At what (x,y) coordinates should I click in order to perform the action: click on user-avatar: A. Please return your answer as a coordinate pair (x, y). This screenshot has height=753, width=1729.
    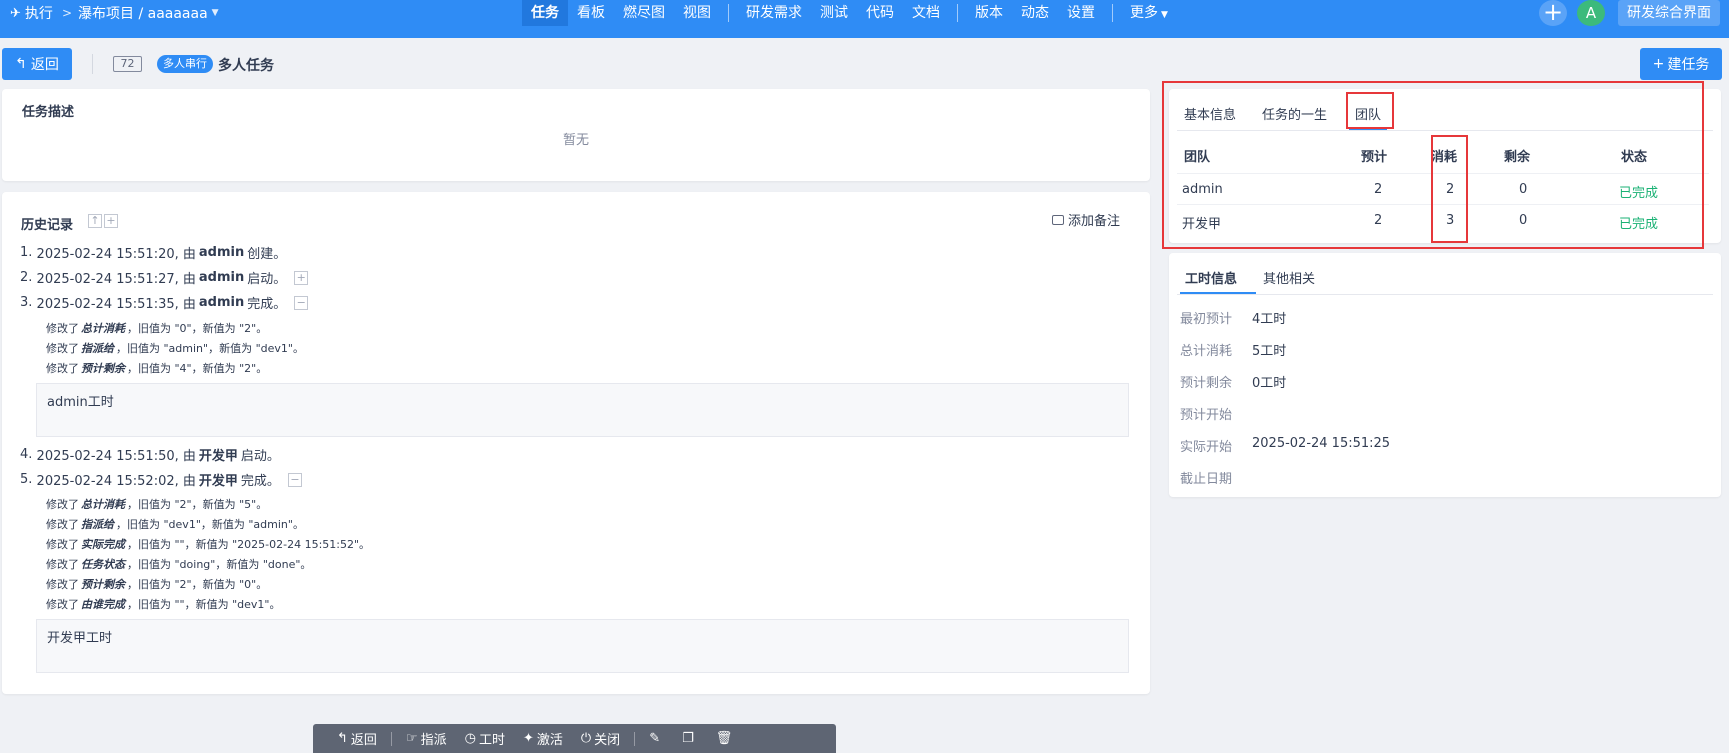
    Looking at the image, I should click on (1591, 13).